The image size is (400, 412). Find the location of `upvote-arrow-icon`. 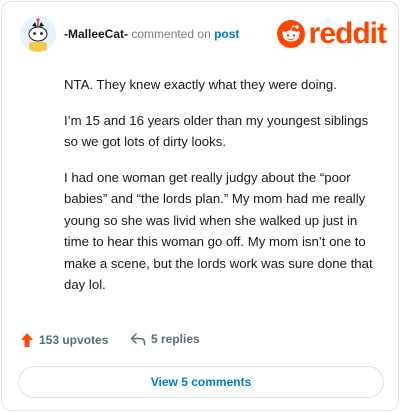

upvote-arrow-icon is located at coordinates (27, 340).